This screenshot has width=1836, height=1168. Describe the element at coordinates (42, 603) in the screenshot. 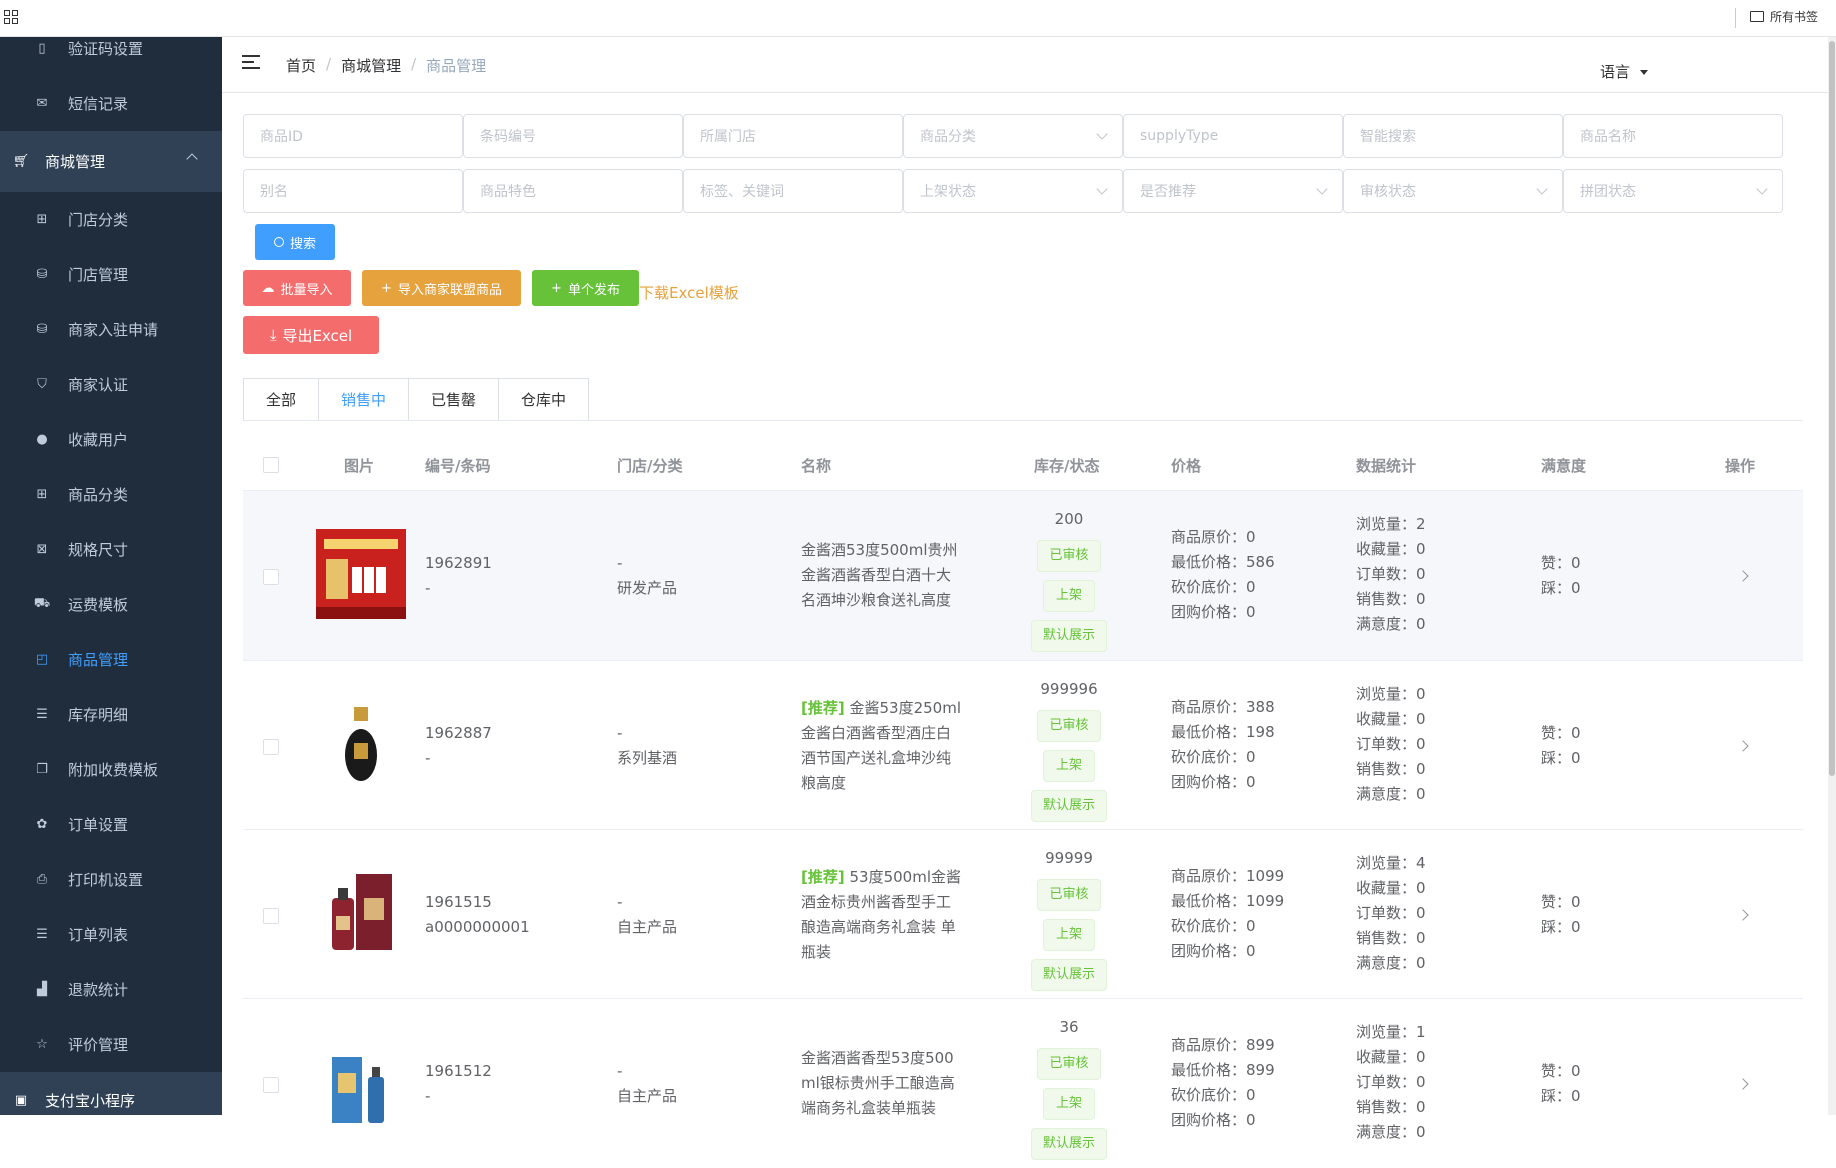

I see `truck-icon: ⛟` at that location.